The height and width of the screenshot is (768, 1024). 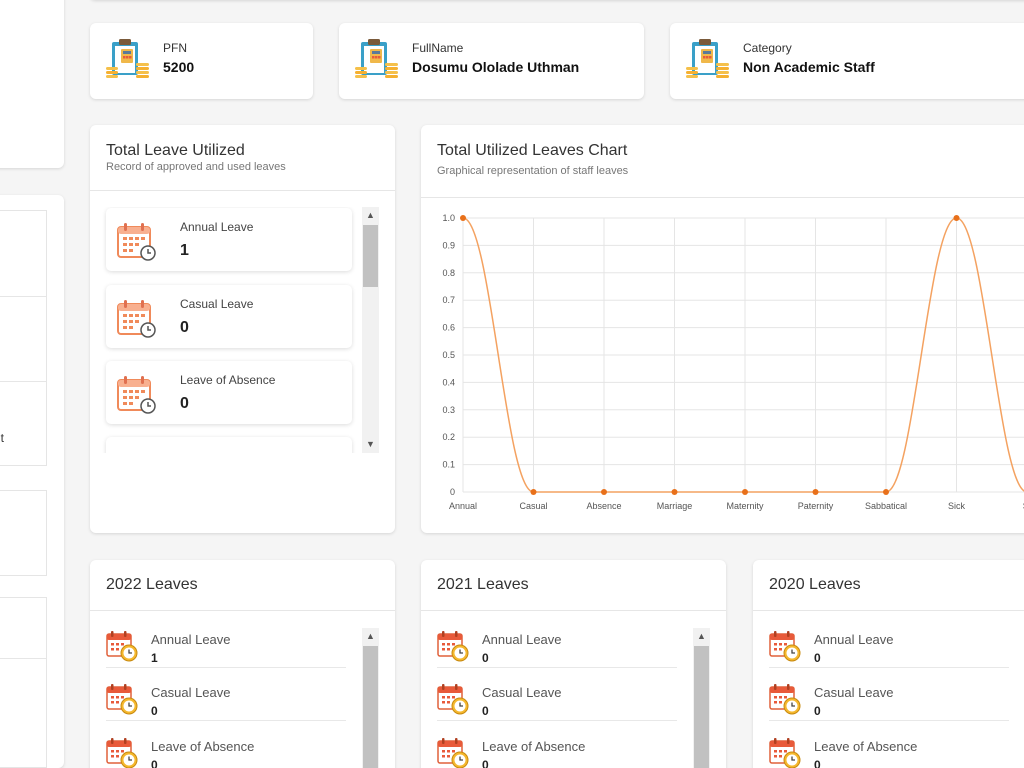 I want to click on fullname-value: Dosumu Ololade Uthman, so click(x=496, y=67).